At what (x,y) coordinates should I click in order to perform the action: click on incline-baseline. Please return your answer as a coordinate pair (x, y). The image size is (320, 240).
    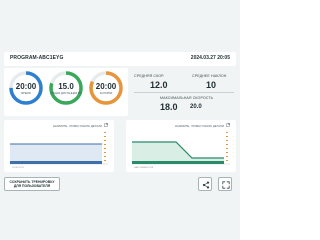
    Looking at the image, I should click on (178, 162).